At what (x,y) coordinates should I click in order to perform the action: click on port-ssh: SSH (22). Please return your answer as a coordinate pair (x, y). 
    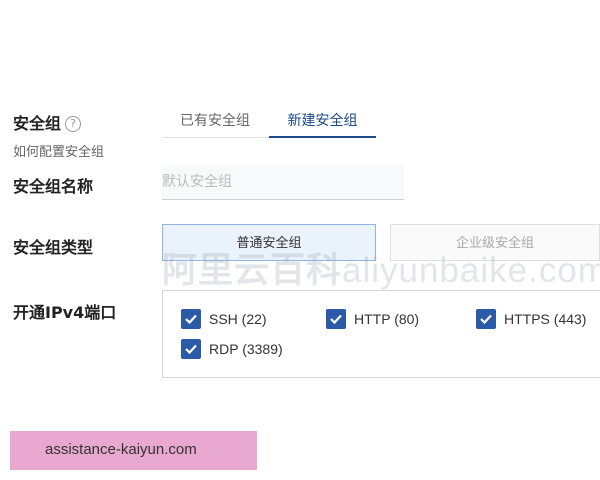
    Looking at the image, I should click on (224, 319).